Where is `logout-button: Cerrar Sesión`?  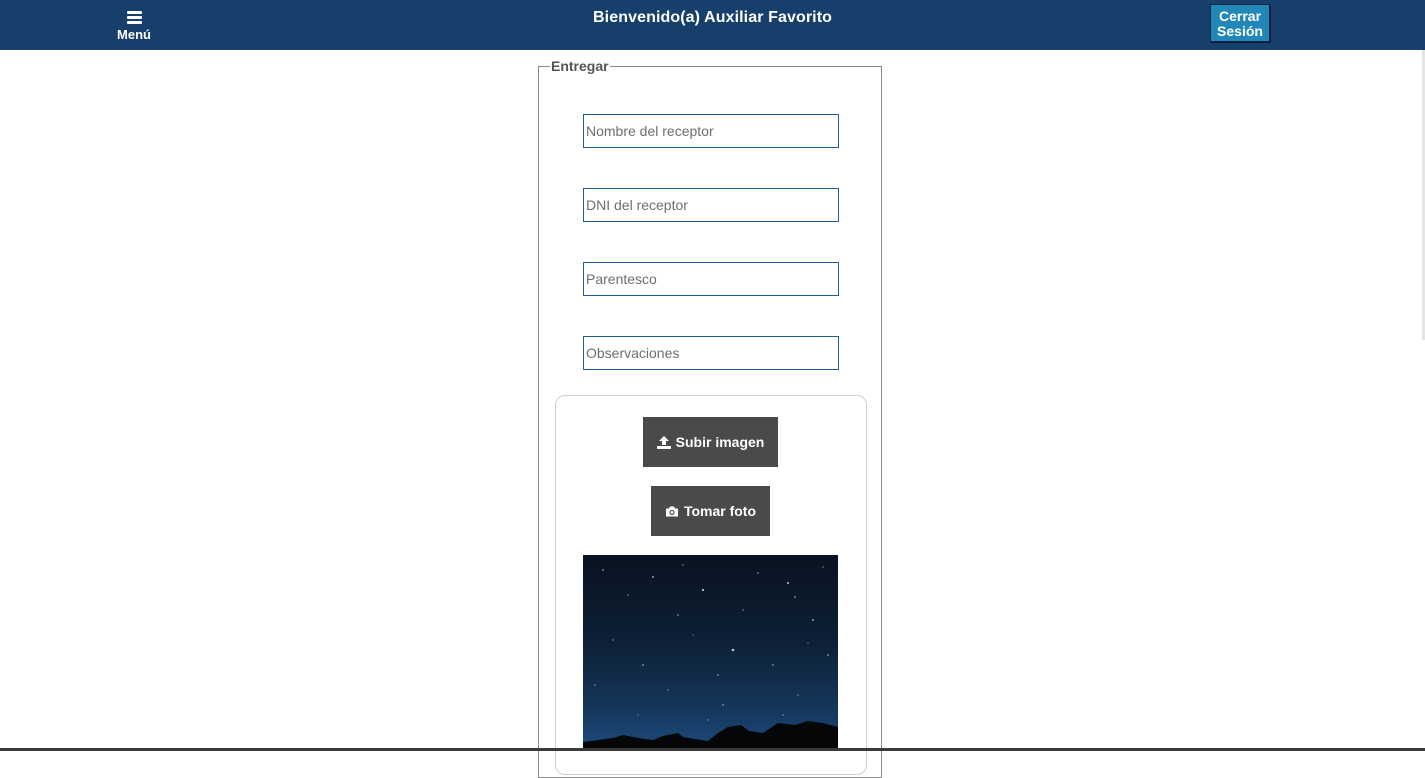
logout-button: Cerrar Sesión is located at coordinates (1240, 23).